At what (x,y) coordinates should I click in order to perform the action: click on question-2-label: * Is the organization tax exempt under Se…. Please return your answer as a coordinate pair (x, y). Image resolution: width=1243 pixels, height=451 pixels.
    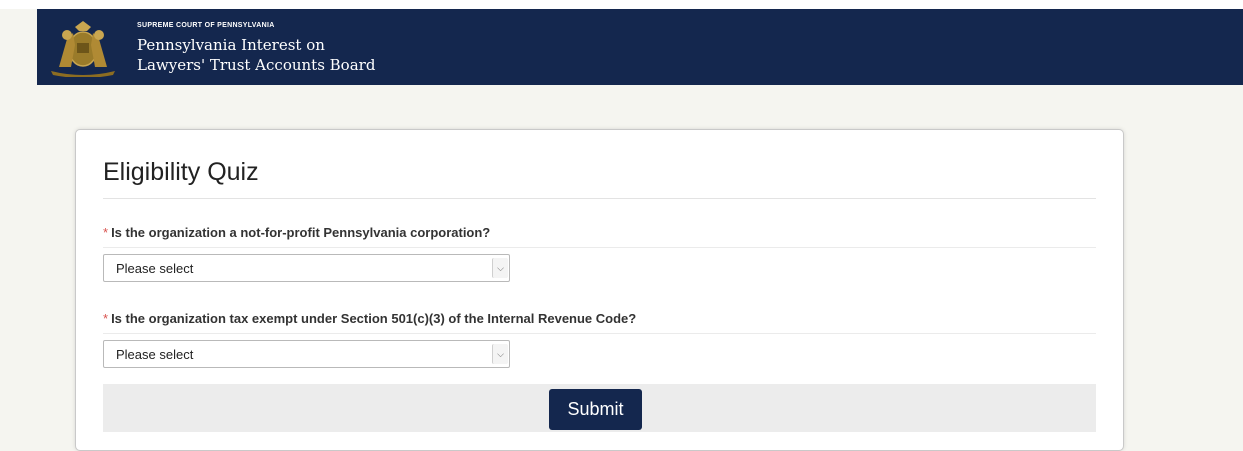
    Looking at the image, I should click on (369, 318).